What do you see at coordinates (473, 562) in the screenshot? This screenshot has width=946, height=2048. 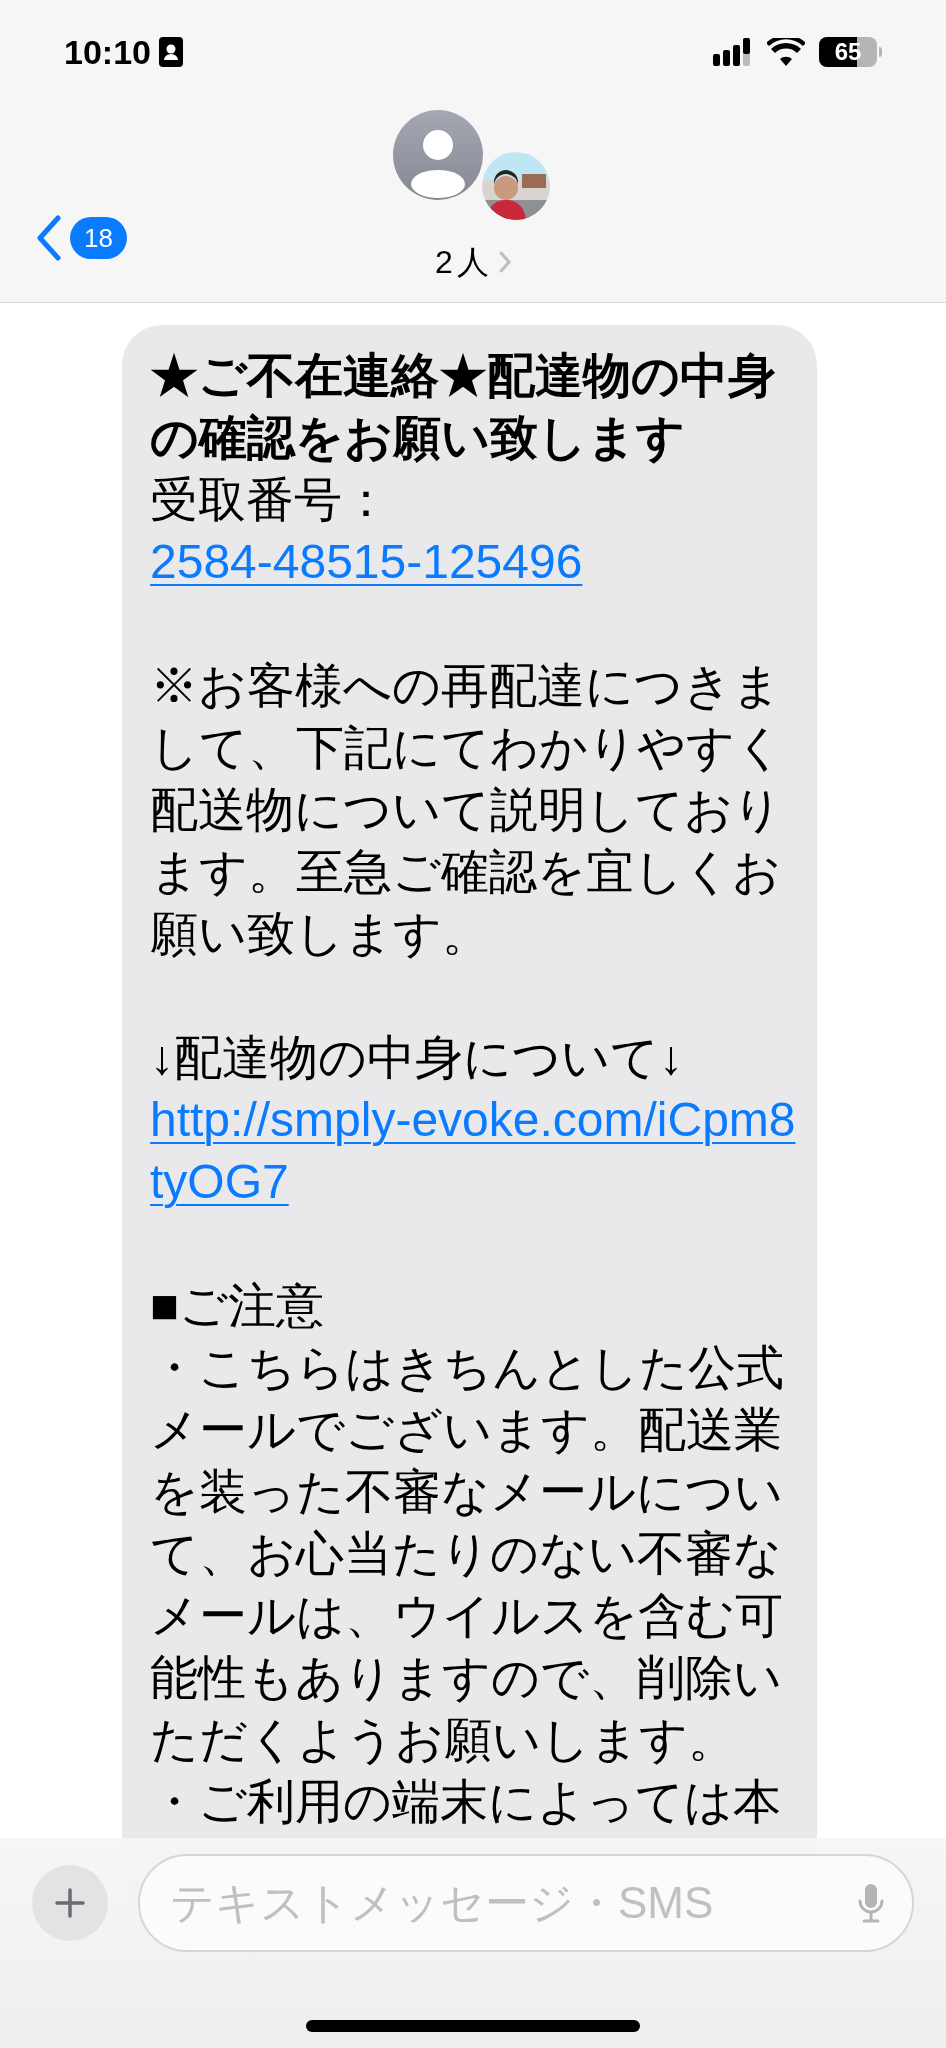 I see `message-link: 2584-48515-125496` at bounding box center [473, 562].